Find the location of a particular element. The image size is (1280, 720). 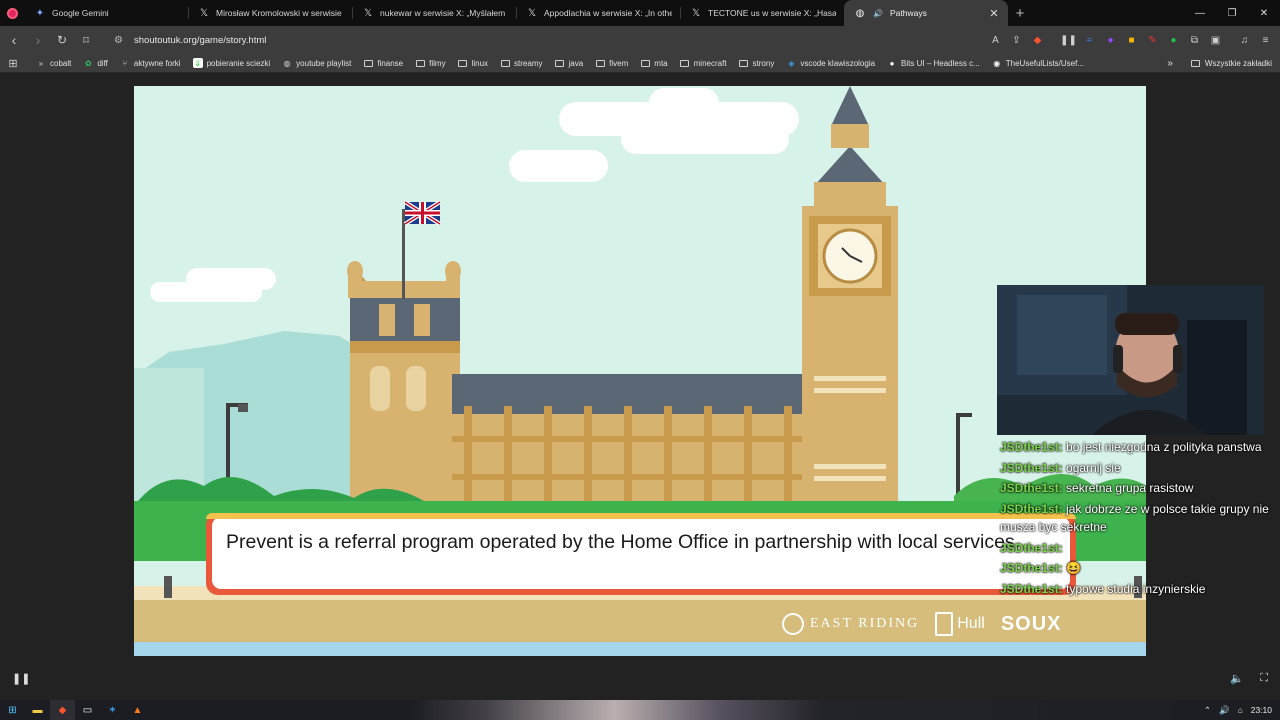

reload-button: ↻ is located at coordinates (62, 40).